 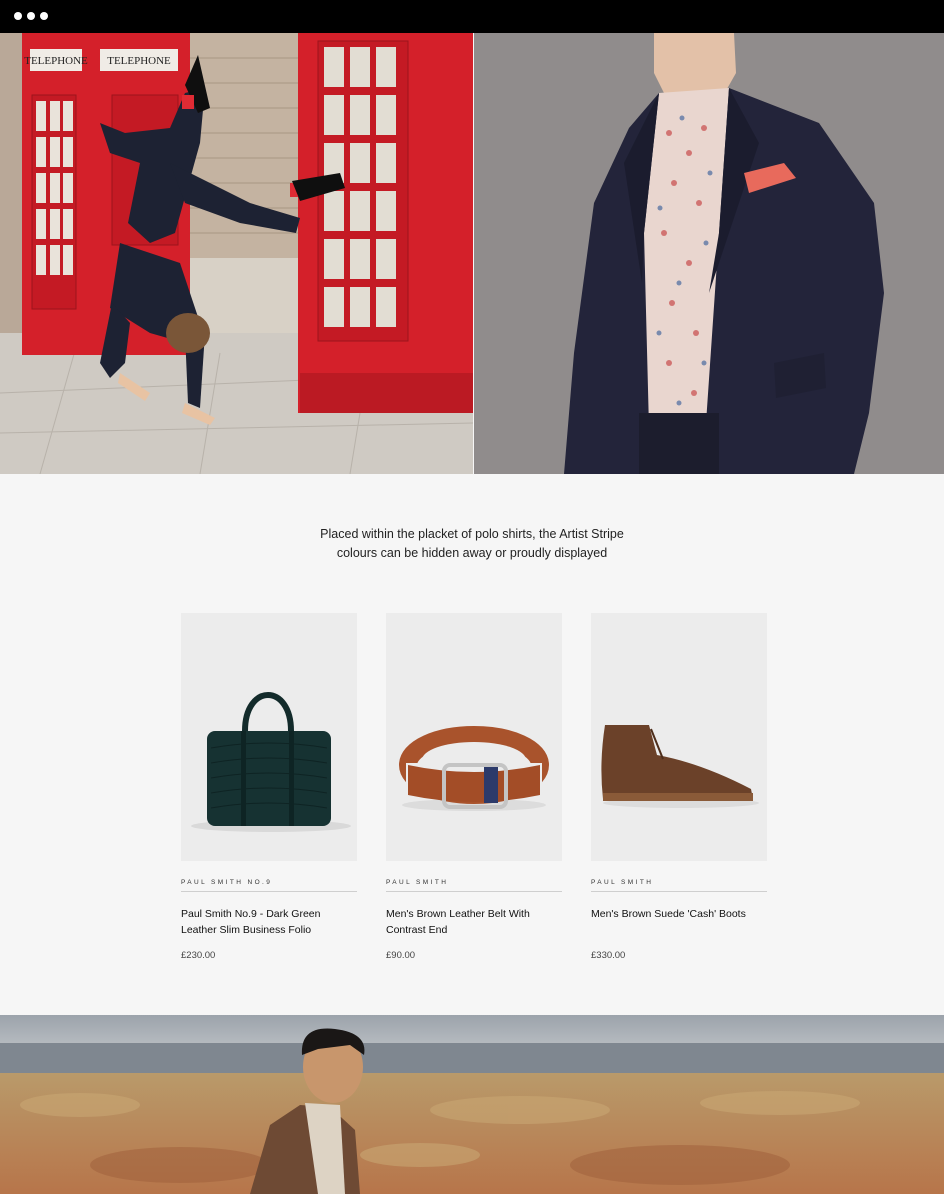 I want to click on booth-sign-left: TELEPHONE, so click(x=56, y=61).